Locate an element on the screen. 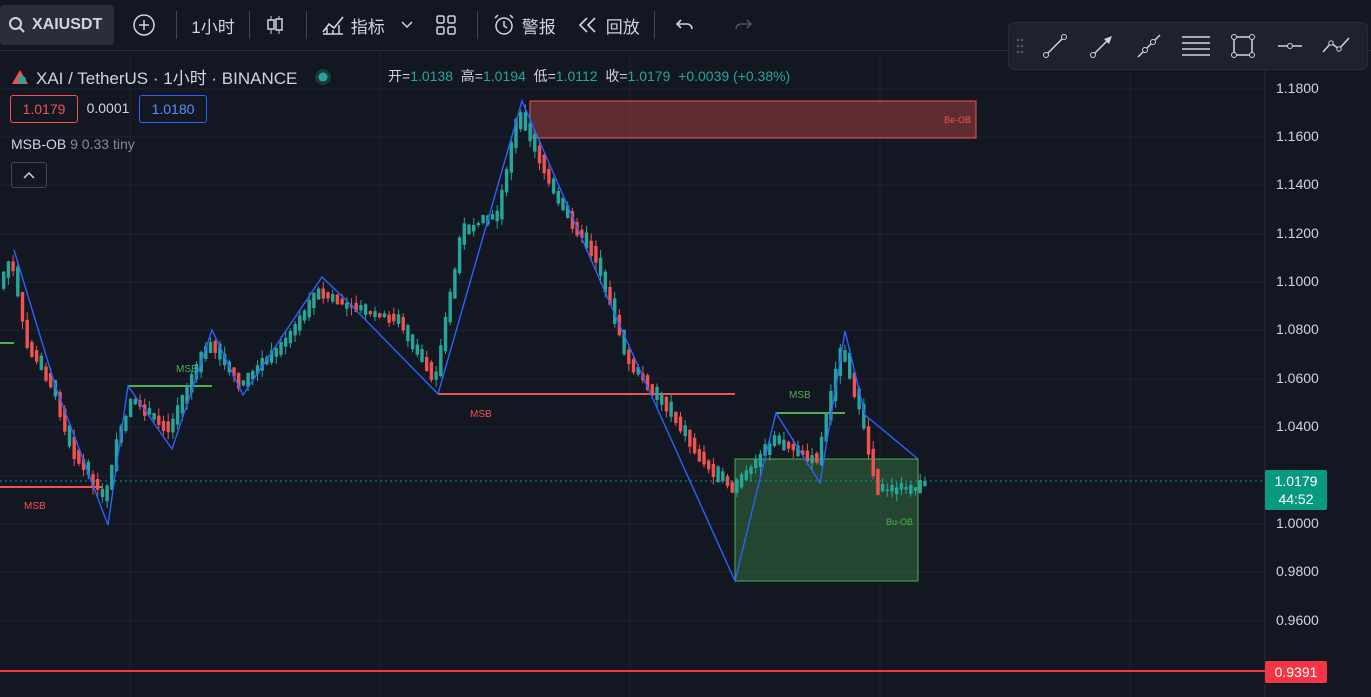 The height and width of the screenshot is (697, 1371). market-status-icon is located at coordinates (323, 76).